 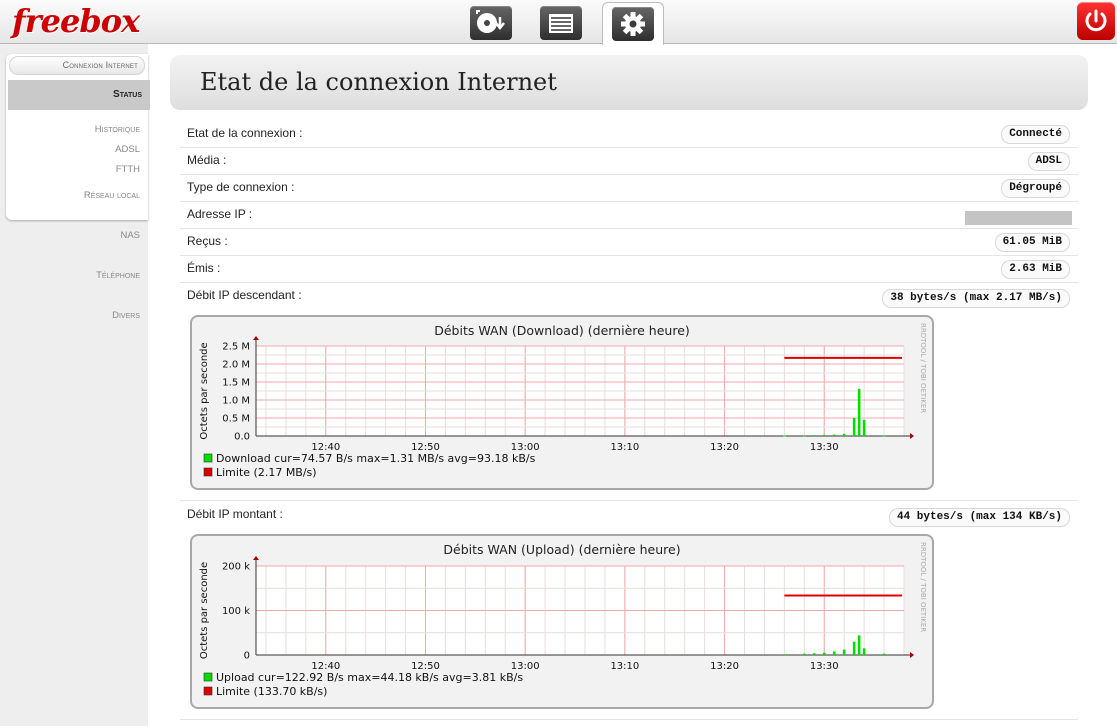 I want to click on field-value: 44 bytes/s (max 134 KB/s), so click(x=979, y=517).